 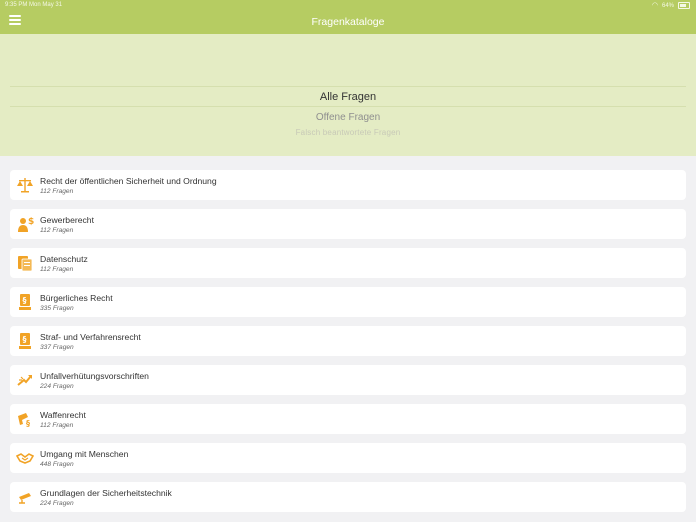 What do you see at coordinates (106, 493) in the screenshot?
I see `catalog-title: Grundlagen der Sicherheitstechnik` at bounding box center [106, 493].